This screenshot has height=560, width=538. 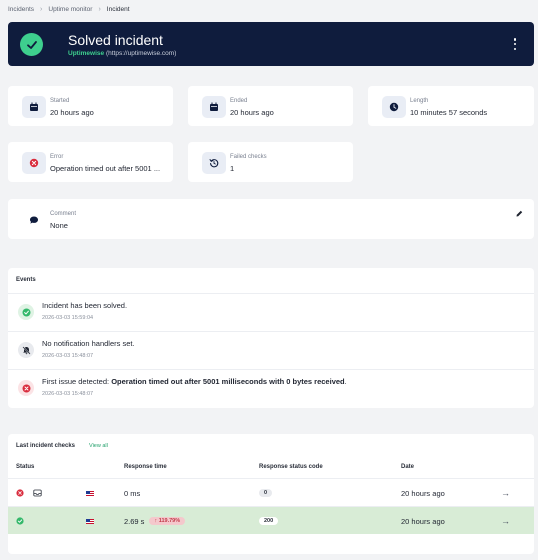 I want to click on started-value: 20 hours ago, so click(x=72, y=112).